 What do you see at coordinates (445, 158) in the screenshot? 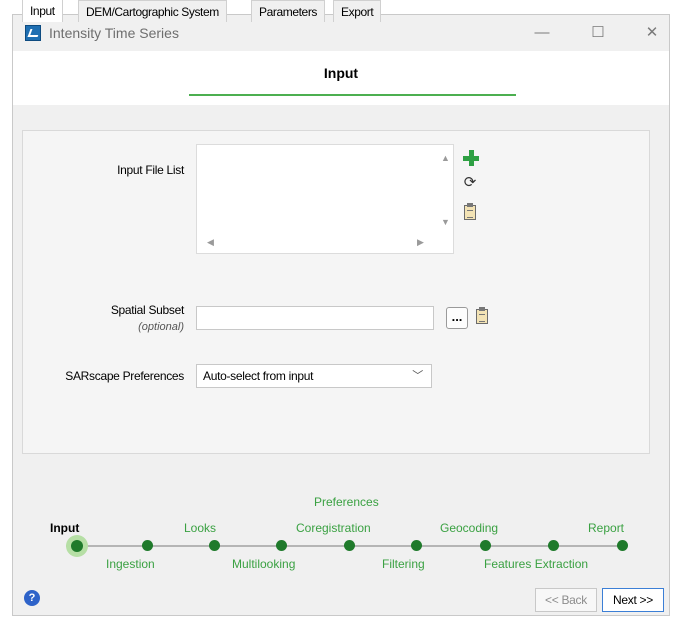
I see `scroll-up-icon: ▲` at bounding box center [445, 158].